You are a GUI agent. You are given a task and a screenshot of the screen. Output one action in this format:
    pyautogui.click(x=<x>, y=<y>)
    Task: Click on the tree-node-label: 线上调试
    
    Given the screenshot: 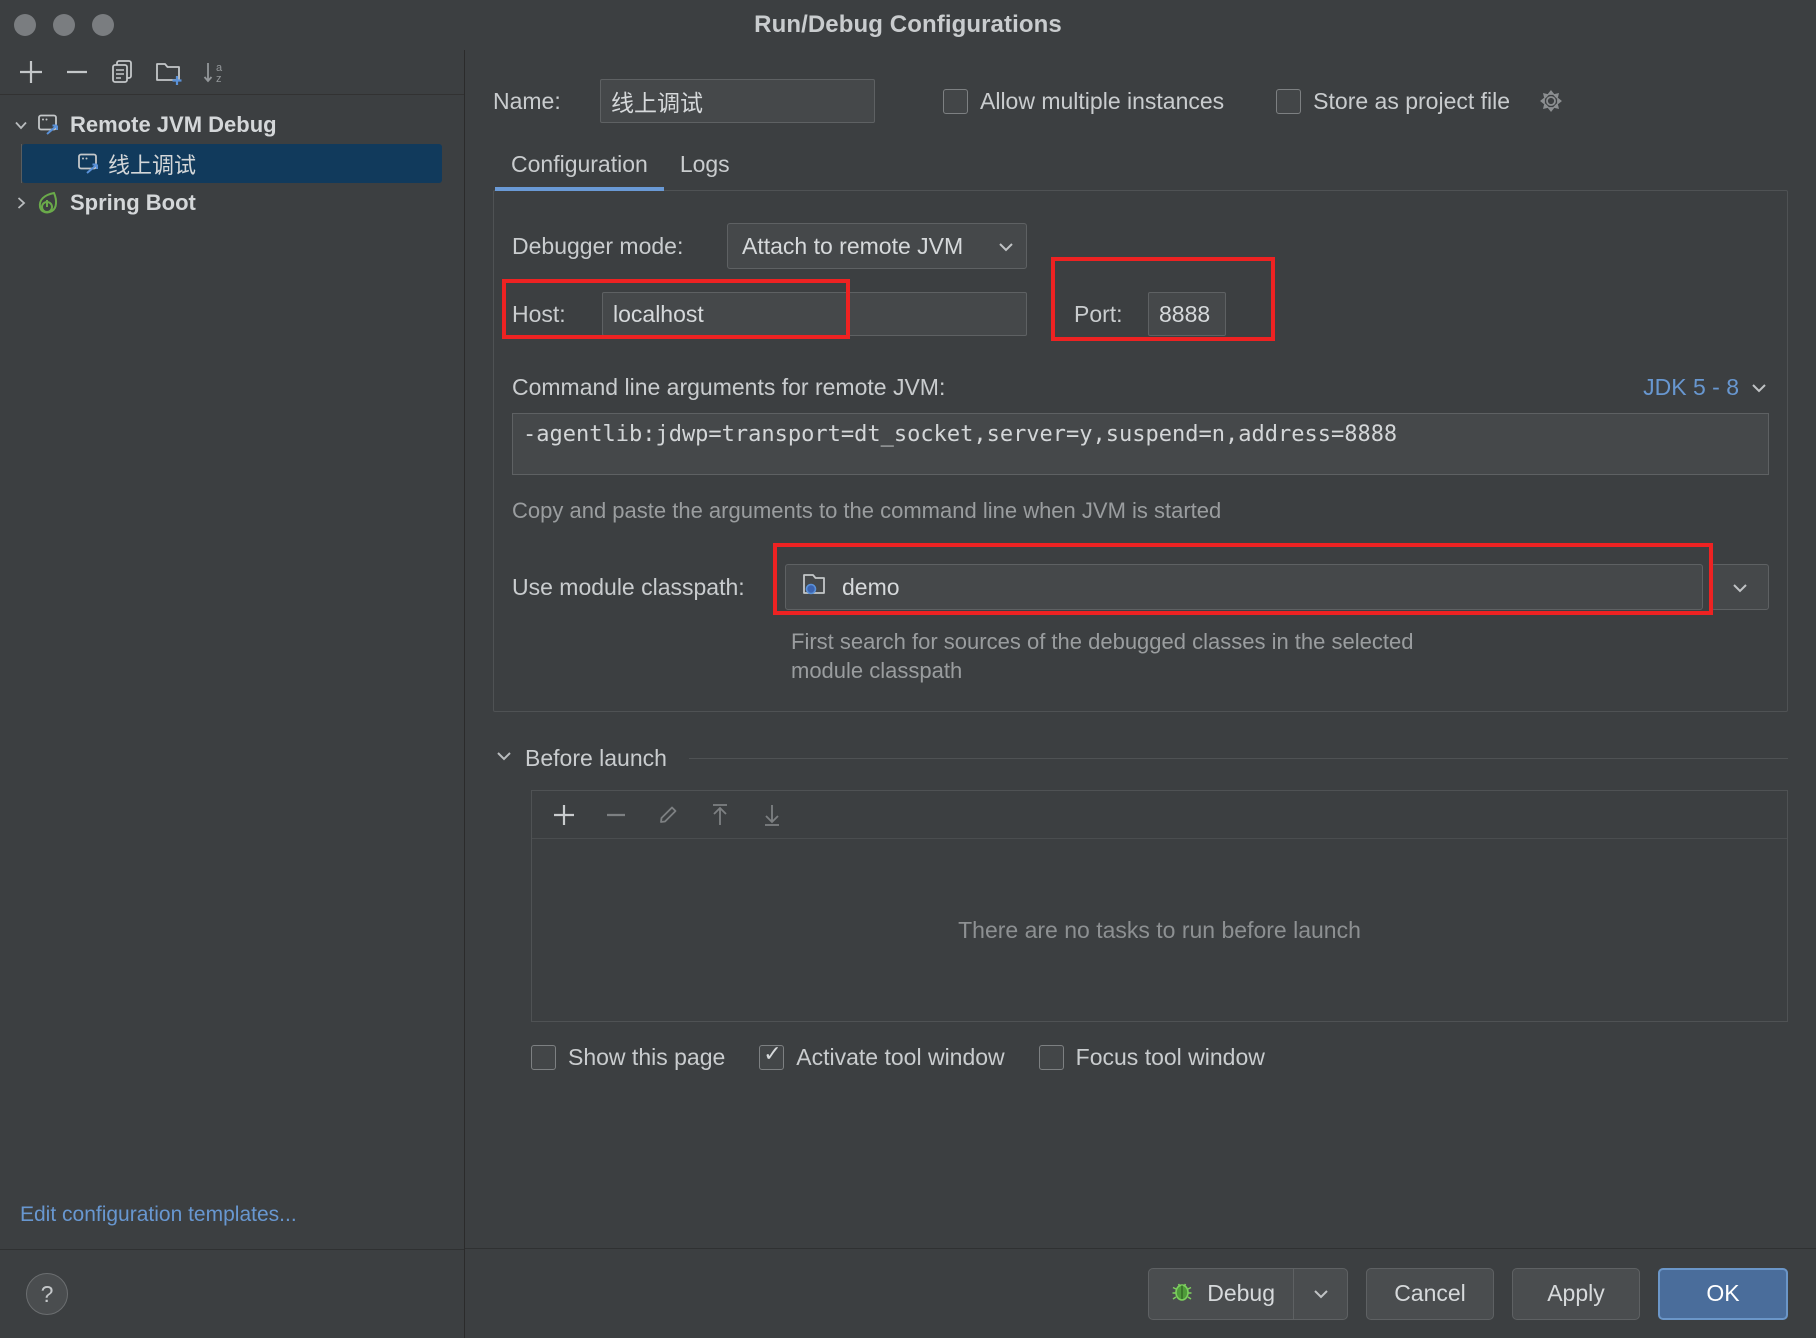 What is the action you would take?
    pyautogui.click(x=152, y=165)
    